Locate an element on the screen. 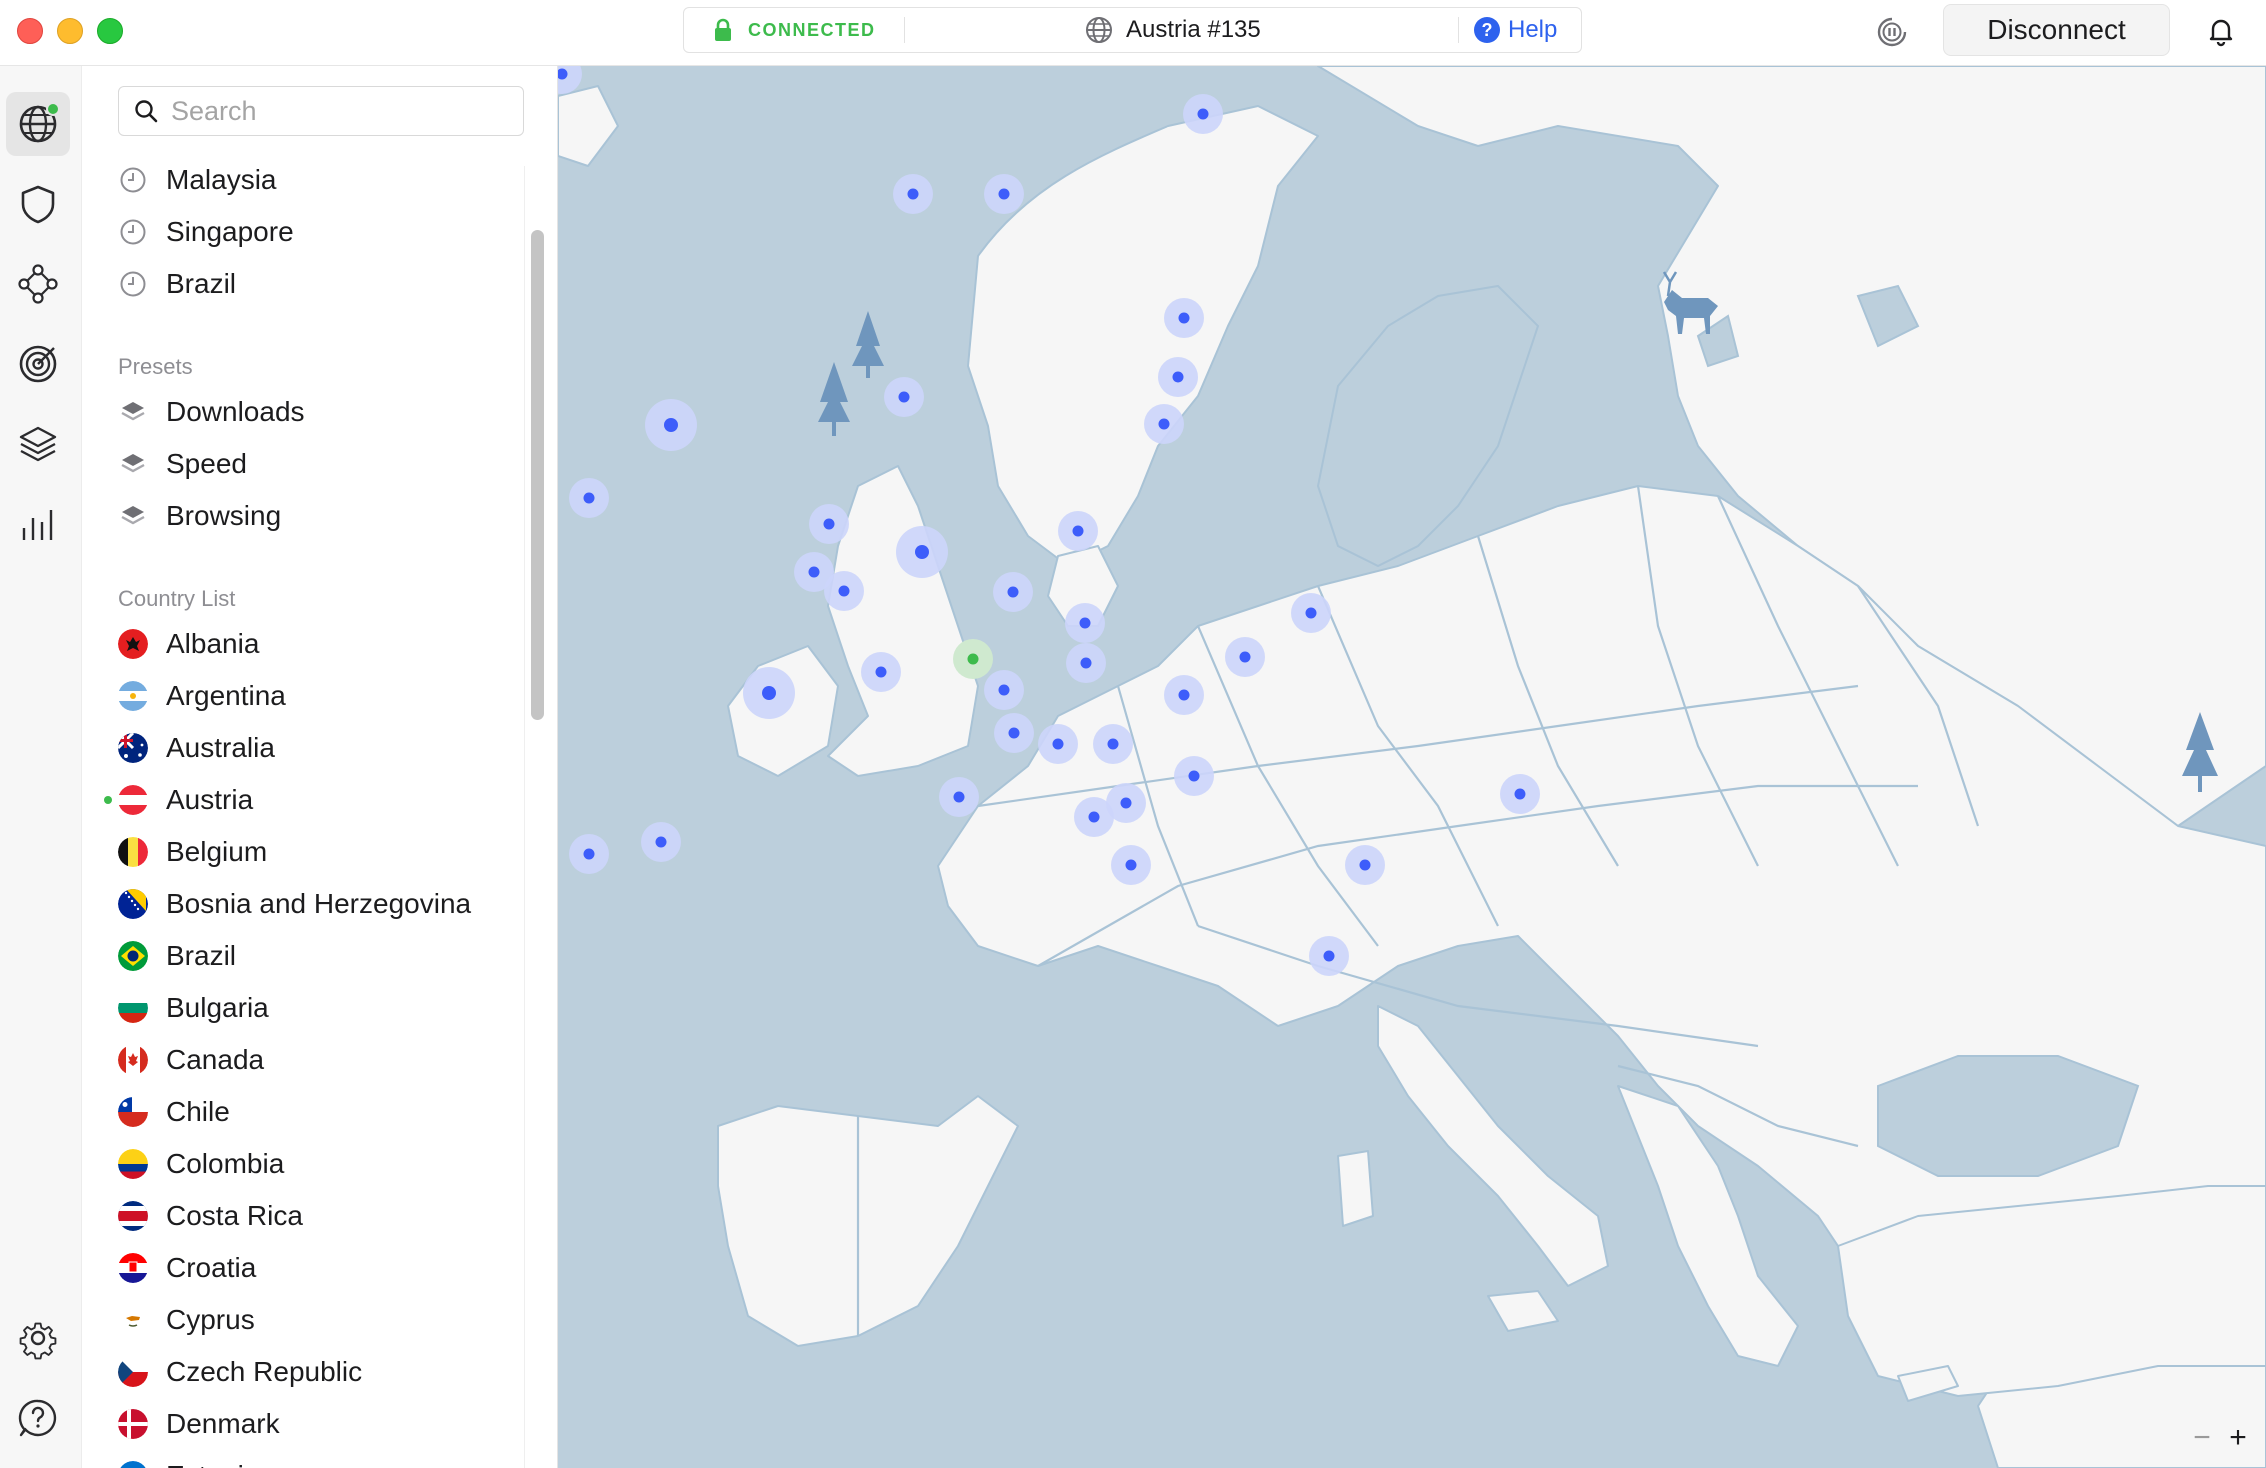 Image resolution: width=2266 pixels, height=1468 pixels. country-item: Colombia is located at coordinates (323, 1164).